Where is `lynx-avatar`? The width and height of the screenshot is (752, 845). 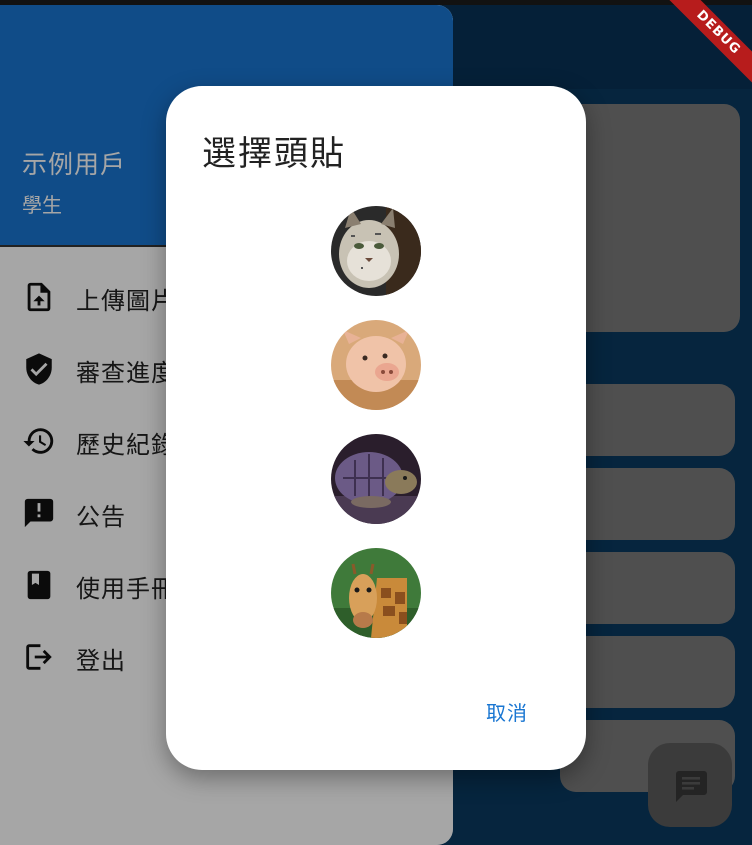
lynx-avatar is located at coordinates (376, 251).